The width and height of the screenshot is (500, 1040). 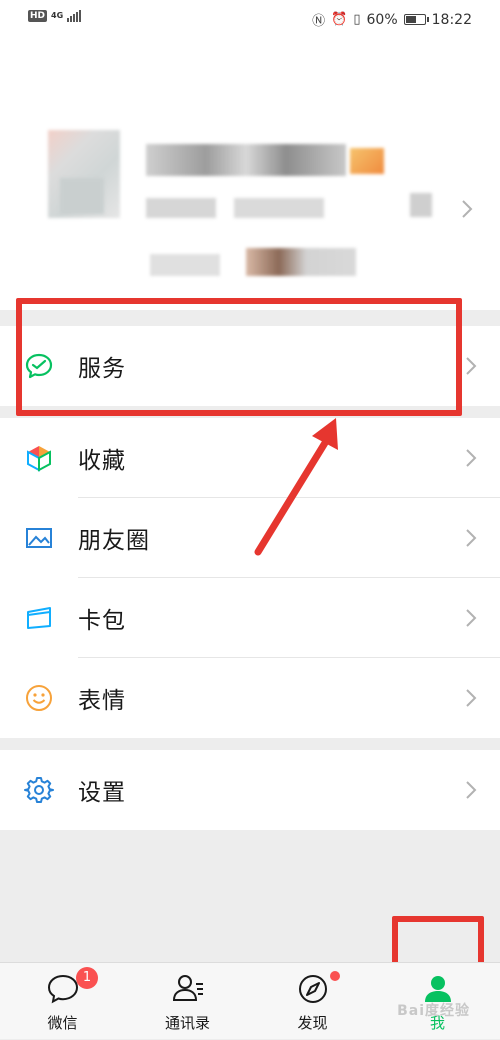 I want to click on network-type: 4G, so click(x=57, y=15).